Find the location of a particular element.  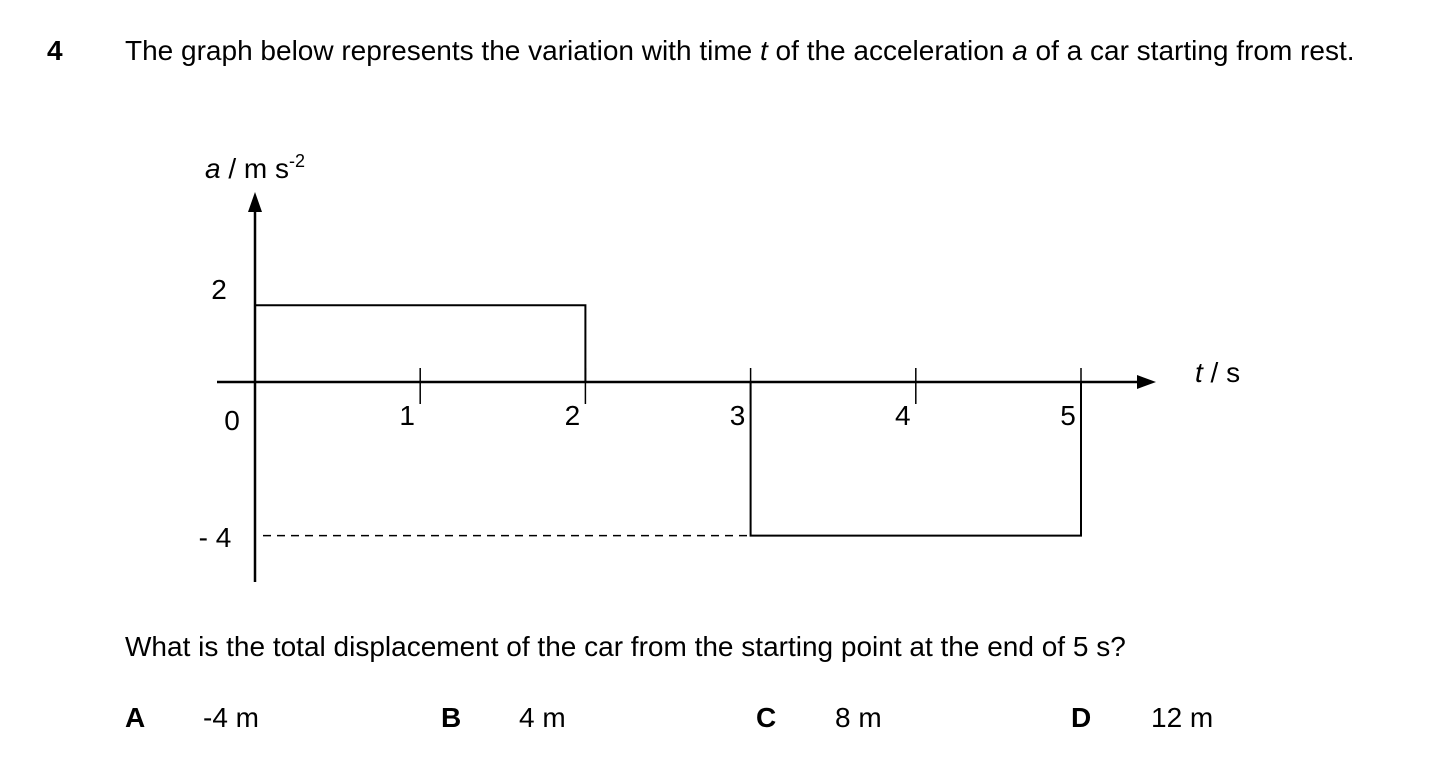

x-tick-label-3: 3 is located at coordinates (738, 415).